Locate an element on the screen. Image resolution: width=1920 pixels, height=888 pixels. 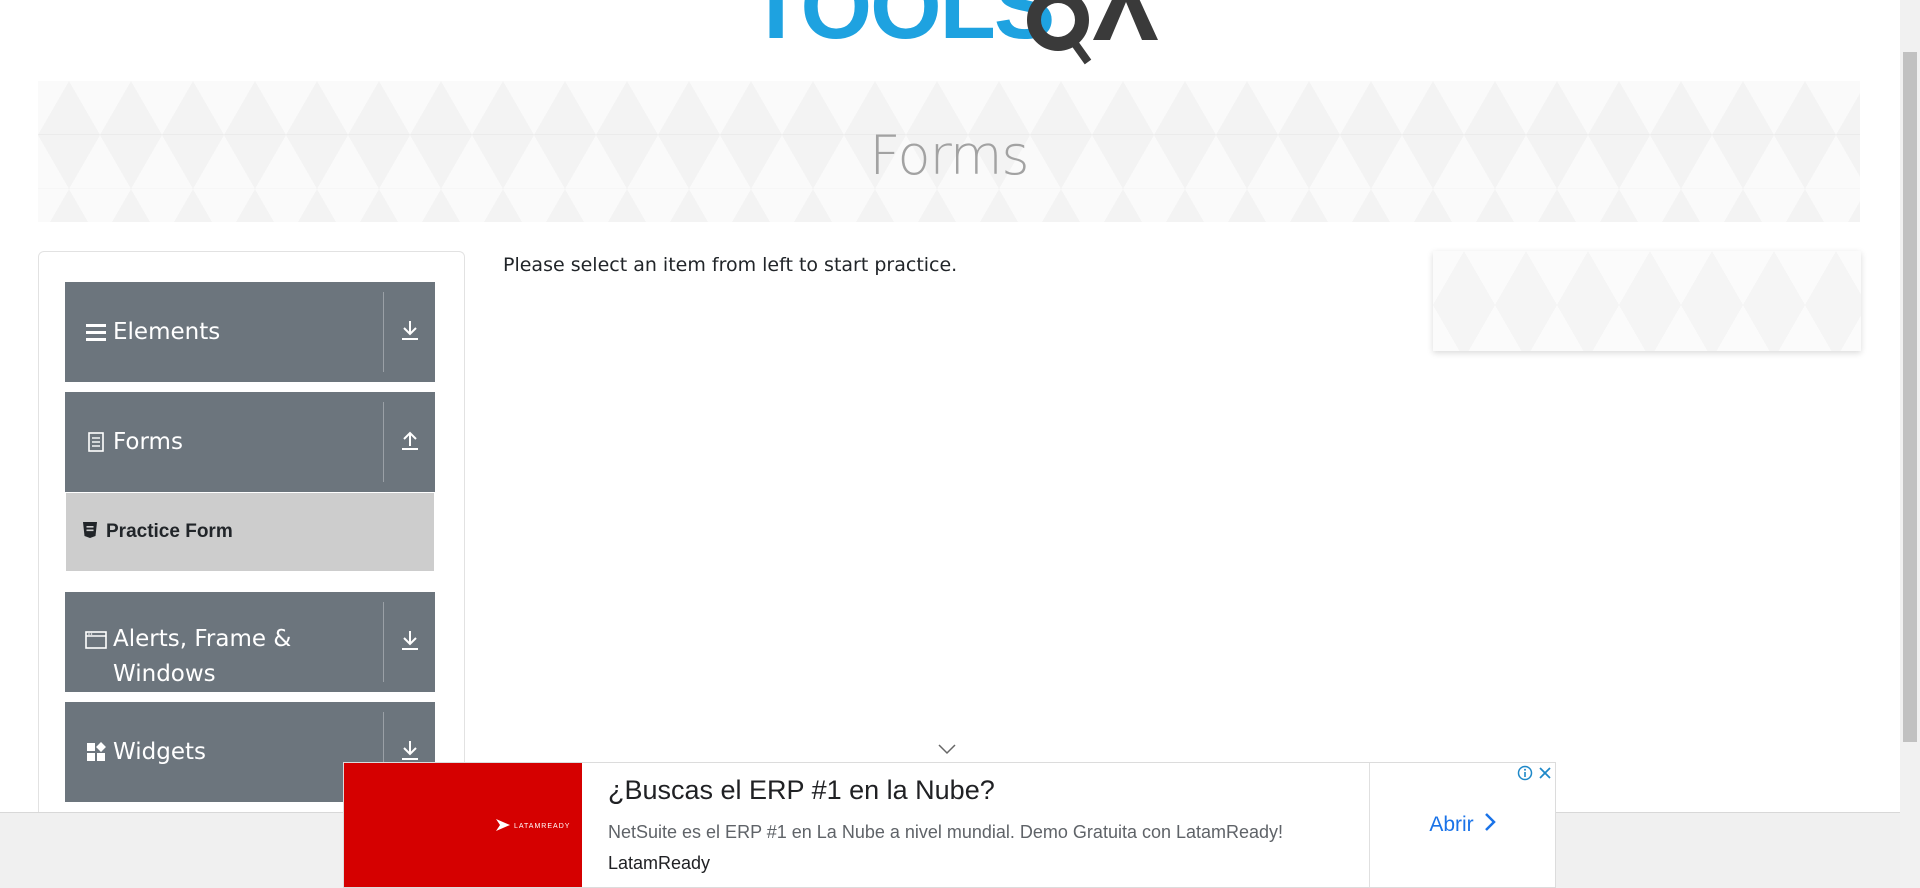
menu-lines-icon is located at coordinates (96, 332).